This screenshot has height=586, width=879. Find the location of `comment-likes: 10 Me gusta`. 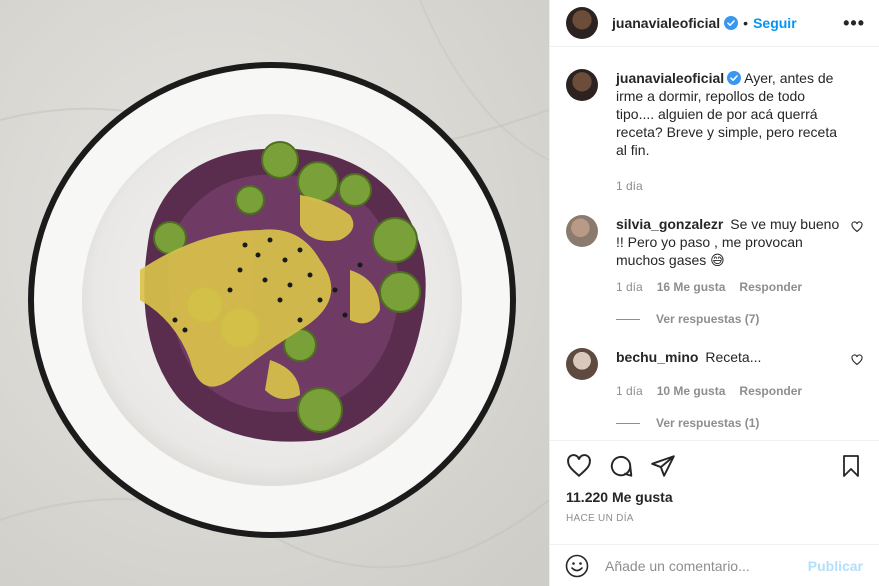

comment-likes: 10 Me gusta is located at coordinates (691, 391).